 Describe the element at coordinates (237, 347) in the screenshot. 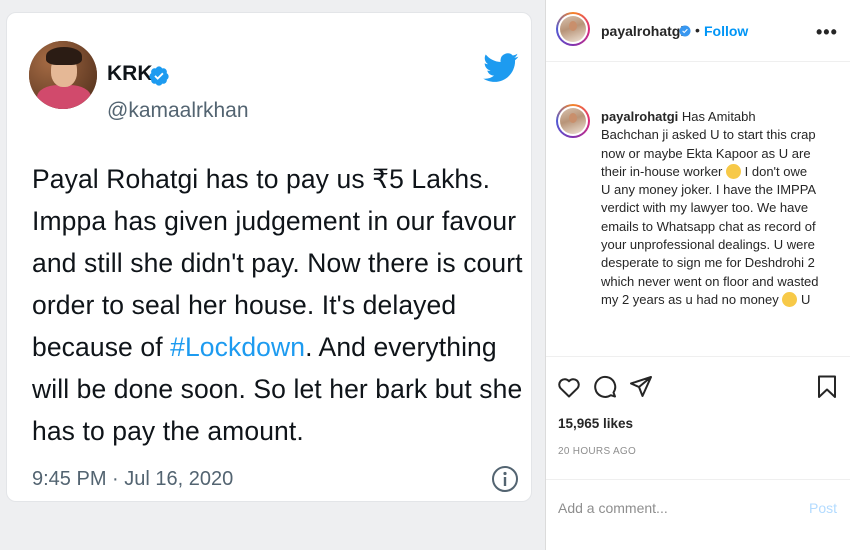

I see `hashtag-link: #Lockdown` at that location.